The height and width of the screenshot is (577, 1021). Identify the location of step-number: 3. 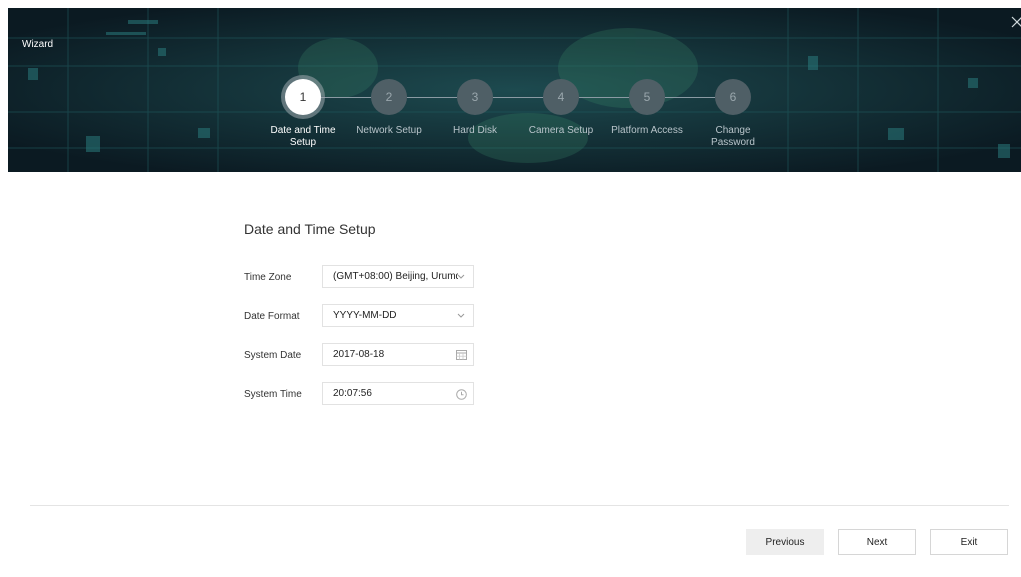
(475, 97).